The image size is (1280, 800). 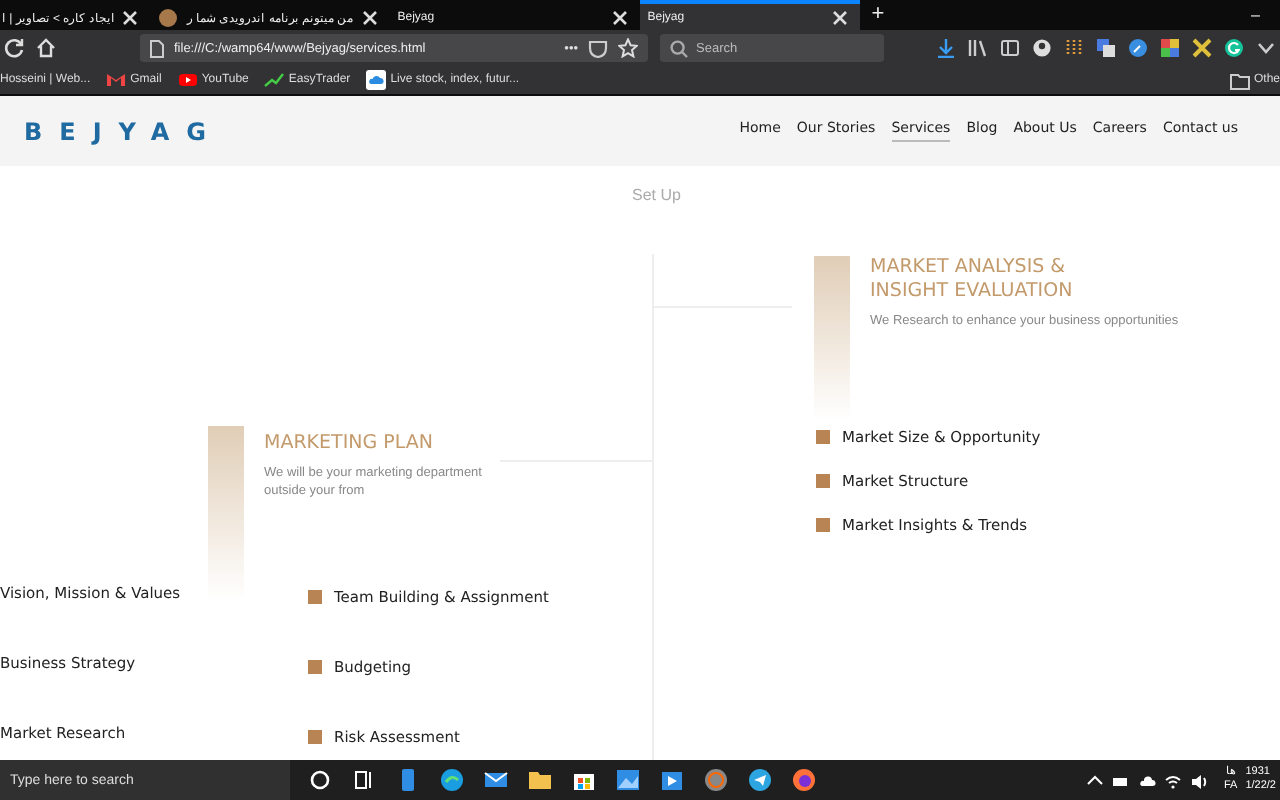 I want to click on photos-icon, so click(x=628, y=780).